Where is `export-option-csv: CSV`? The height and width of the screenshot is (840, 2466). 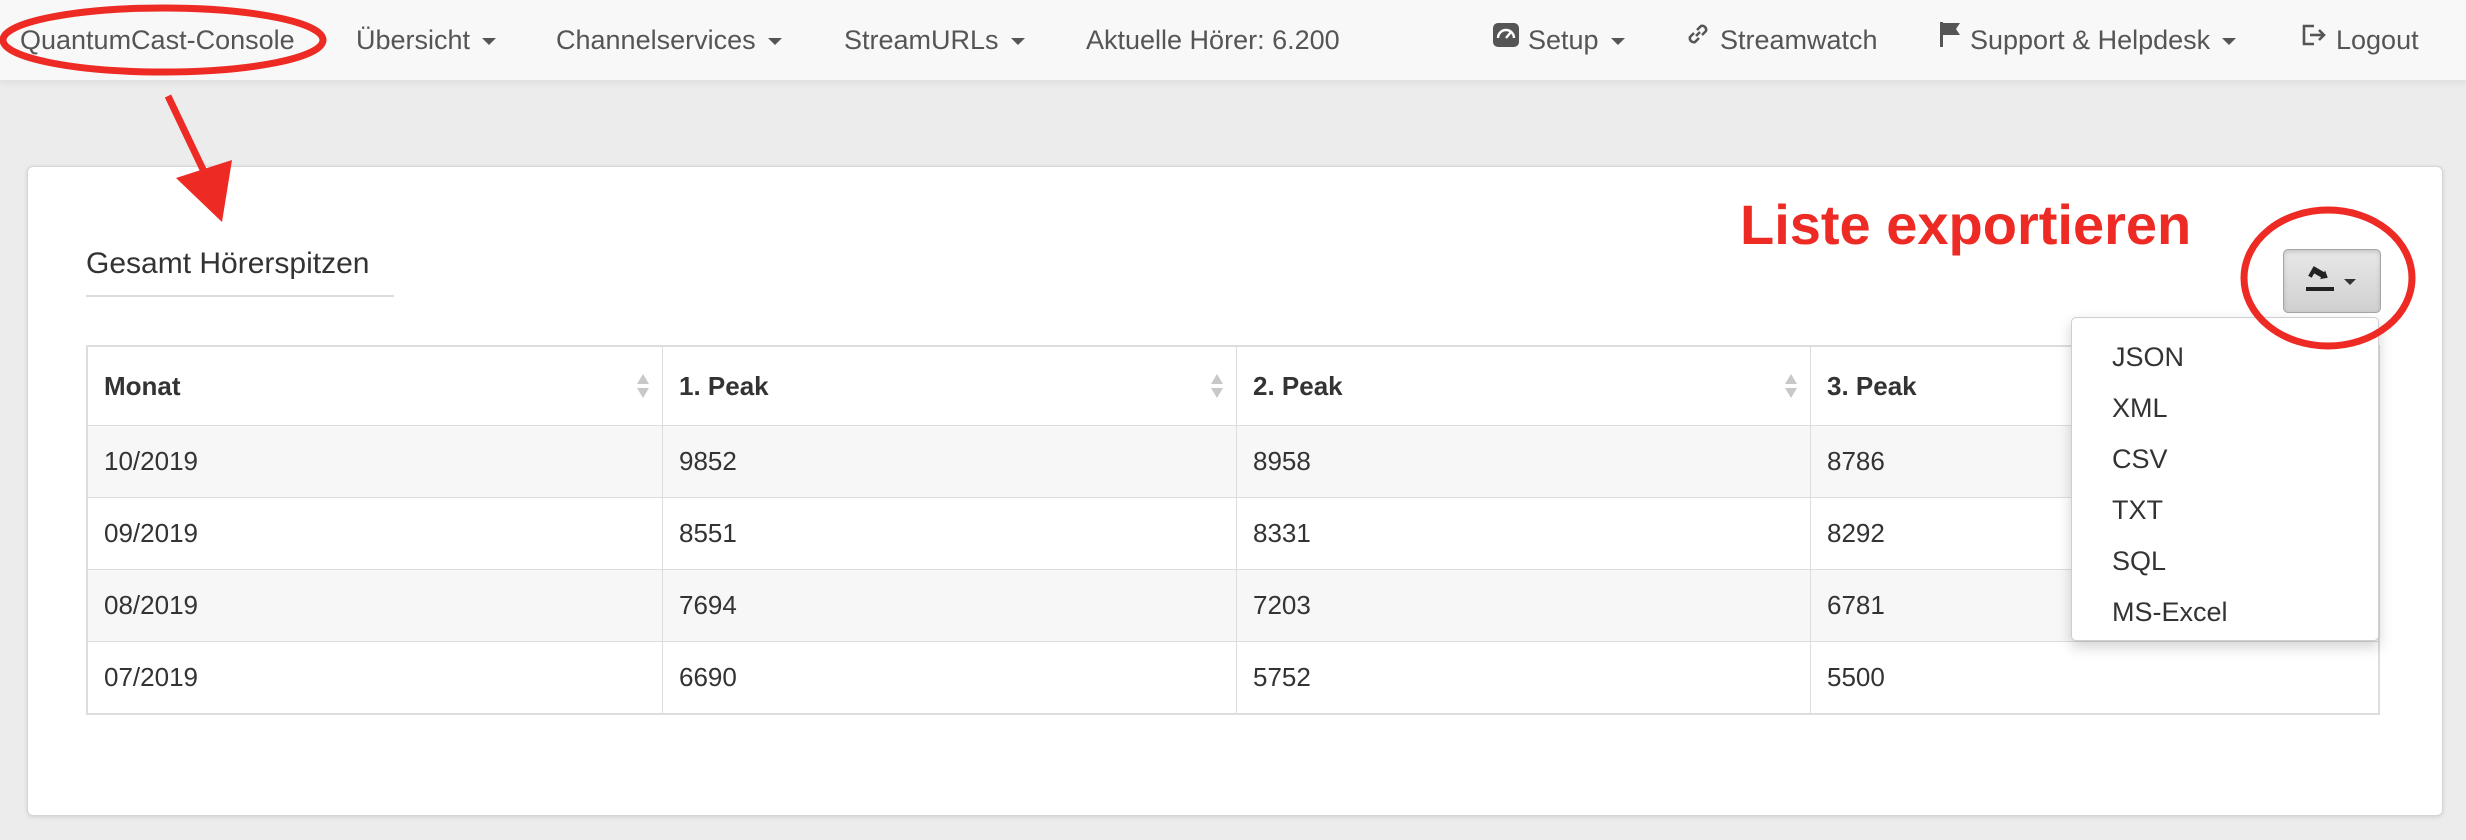
export-option-csv: CSV is located at coordinates (2225, 459).